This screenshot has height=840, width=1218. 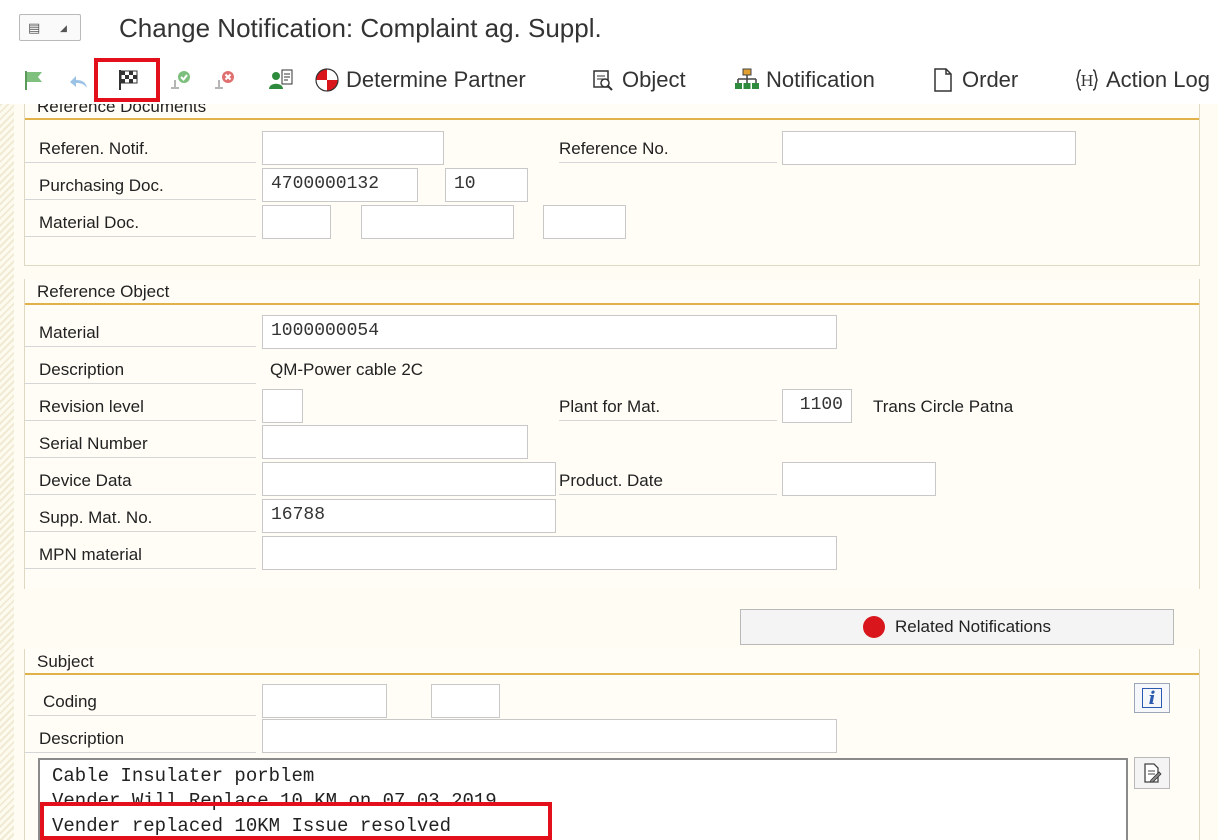 I want to click on serial-number-label: Serial Number, so click(x=140, y=443).